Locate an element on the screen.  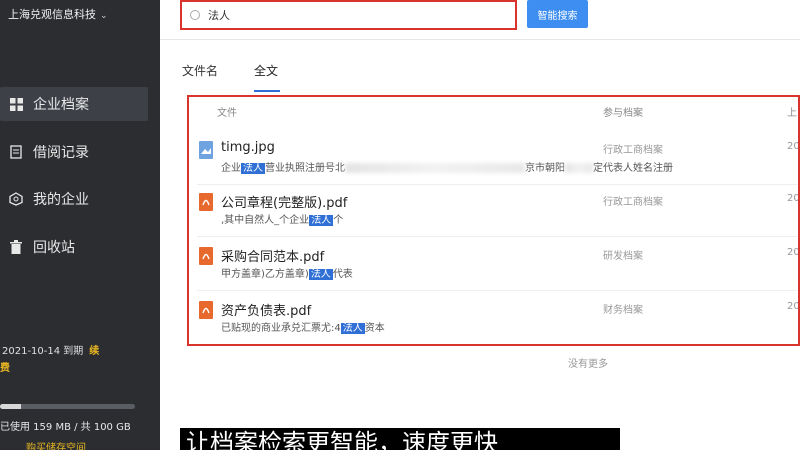
archive-category: 财务档案 is located at coordinates (623, 310).